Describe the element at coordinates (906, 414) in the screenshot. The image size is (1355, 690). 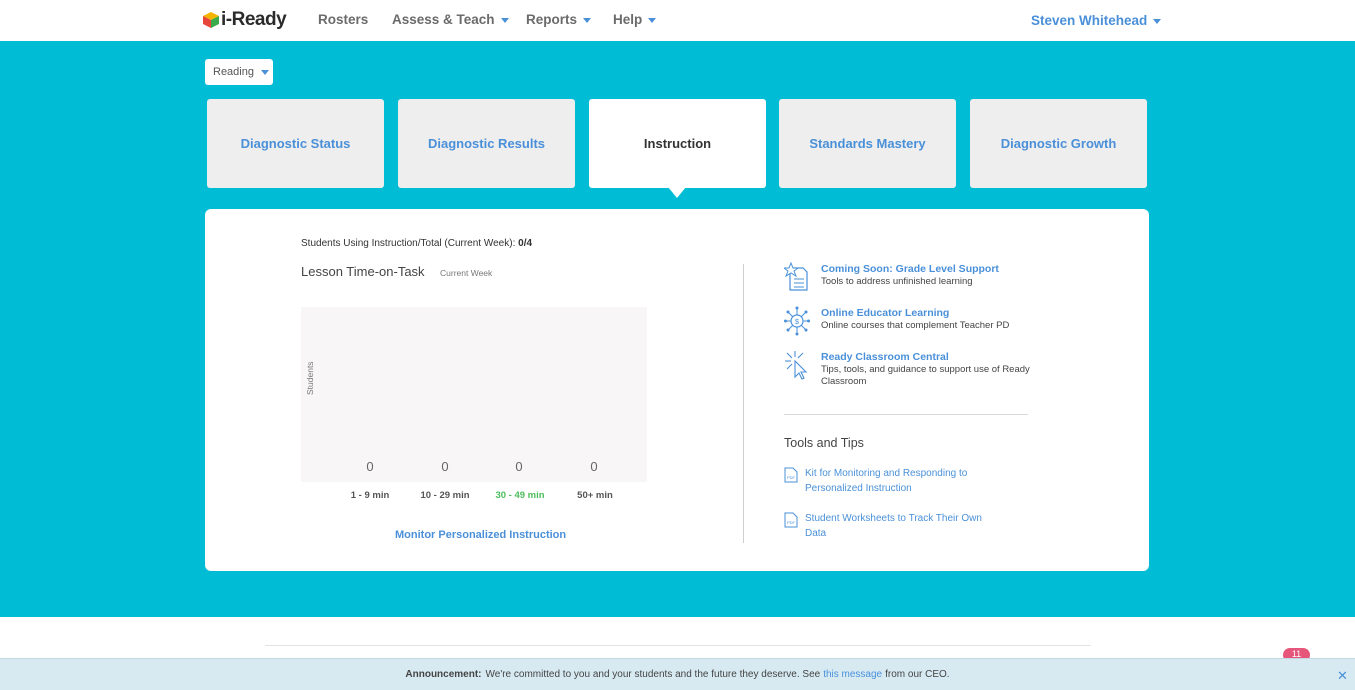
I see `resources-divider` at that location.